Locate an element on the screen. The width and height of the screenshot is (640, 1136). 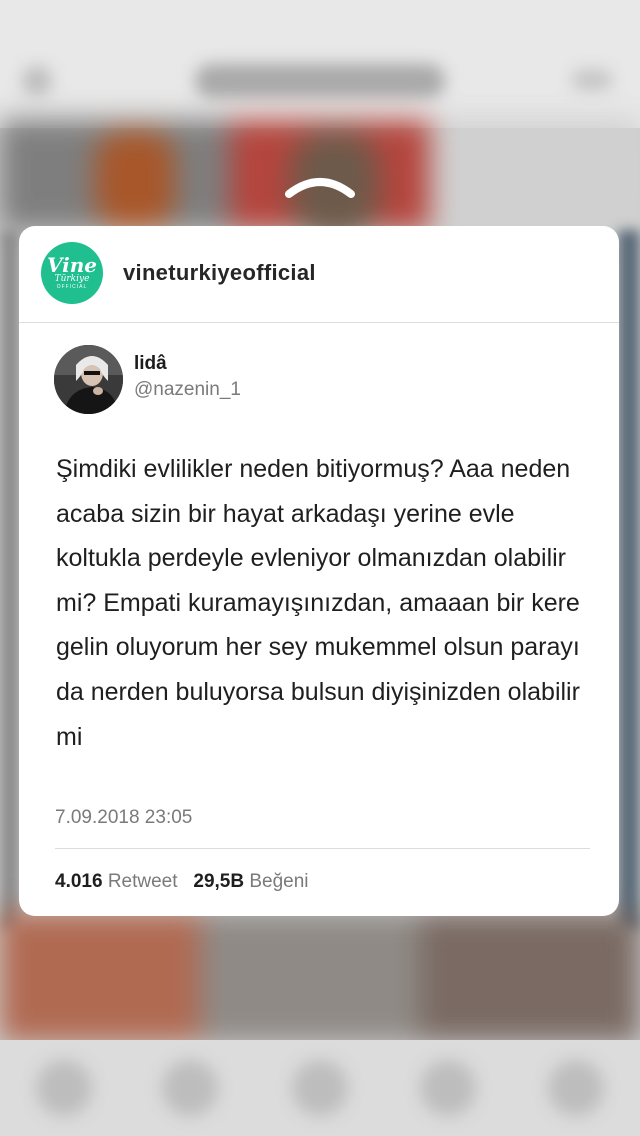
logo-sub: Türkiye is located at coordinates (72, 278).